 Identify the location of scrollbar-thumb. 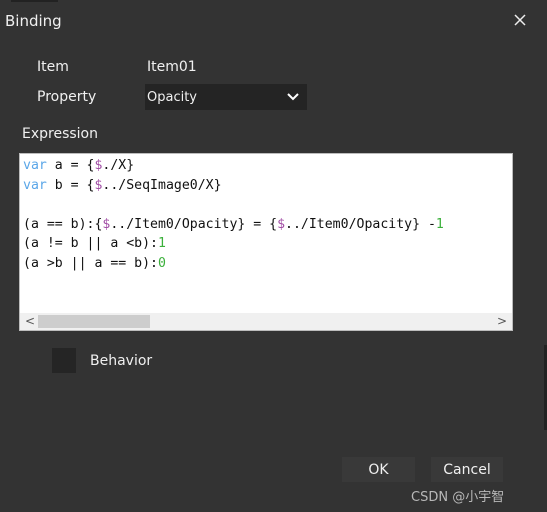
(94, 321).